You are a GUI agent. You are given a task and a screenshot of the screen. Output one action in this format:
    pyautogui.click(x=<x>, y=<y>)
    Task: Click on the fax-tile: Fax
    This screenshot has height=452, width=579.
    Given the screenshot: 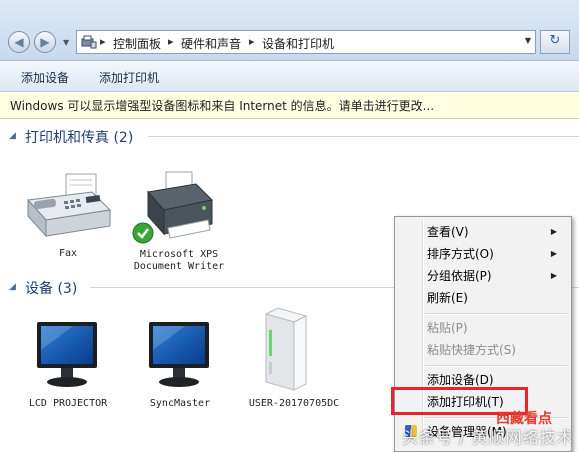 What is the action you would take?
    pyautogui.click(x=68, y=216)
    